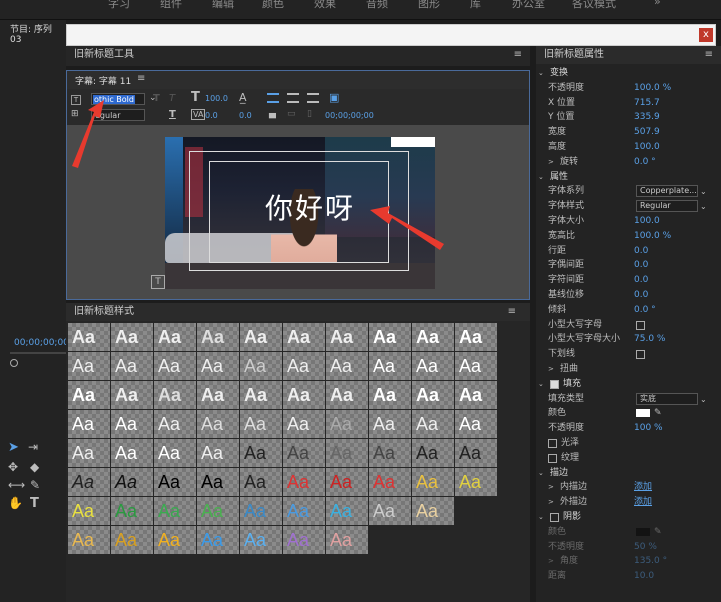 This screenshot has width=721, height=602. What do you see at coordinates (407, 228) in the screenshot?
I see `arrow-title-pointer` at bounding box center [407, 228].